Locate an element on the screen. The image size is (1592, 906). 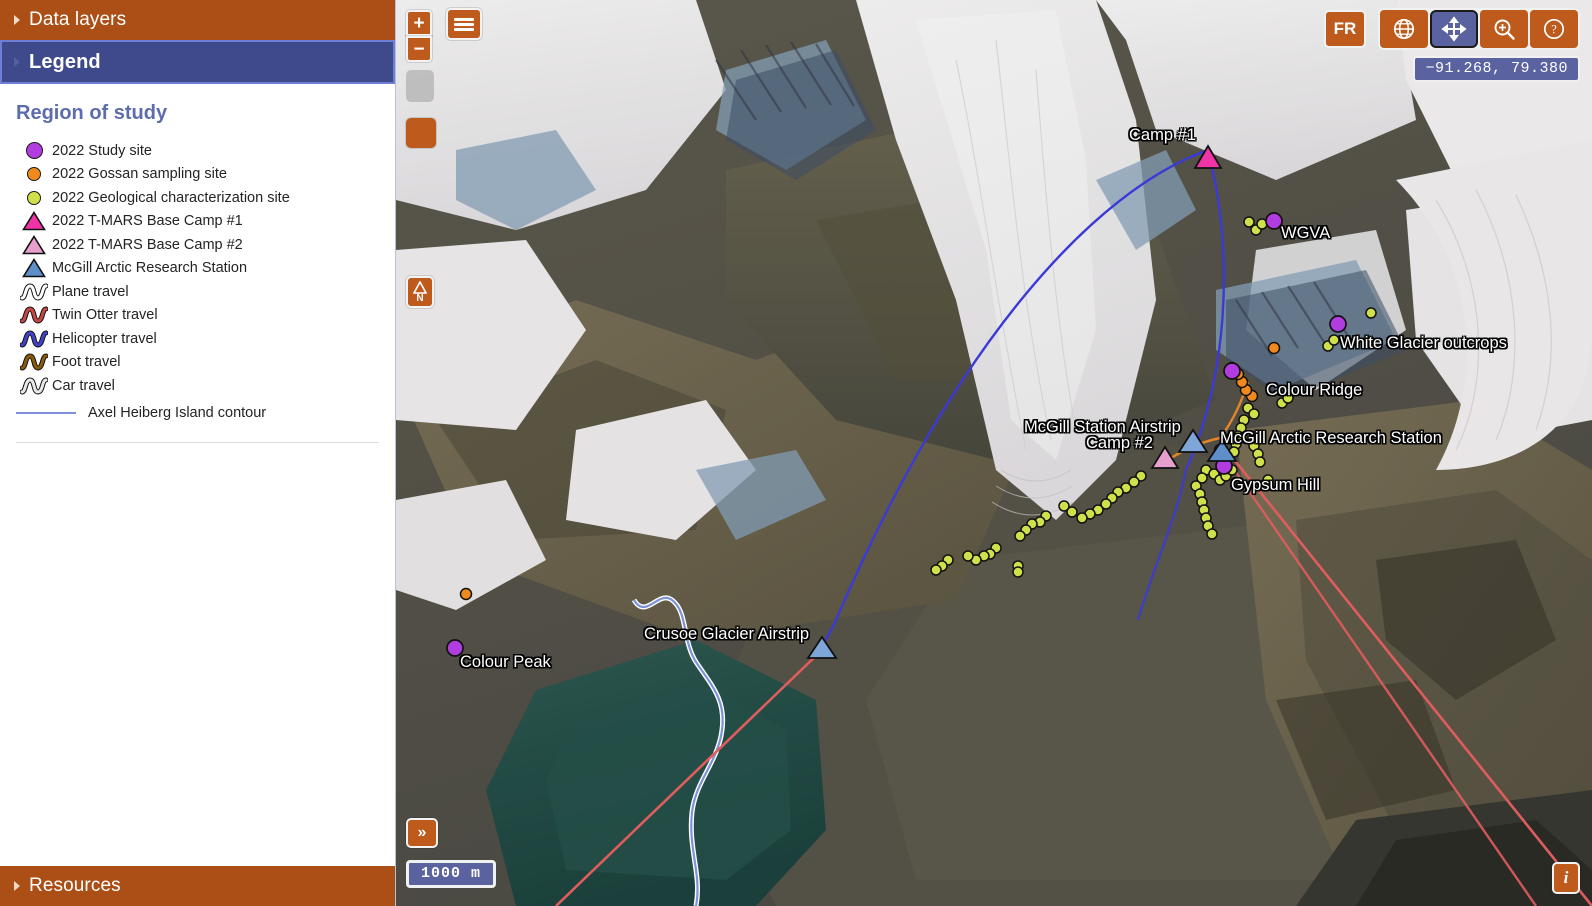
coordinate-readout: −91.268, 79.380 is located at coordinates (1496, 69).